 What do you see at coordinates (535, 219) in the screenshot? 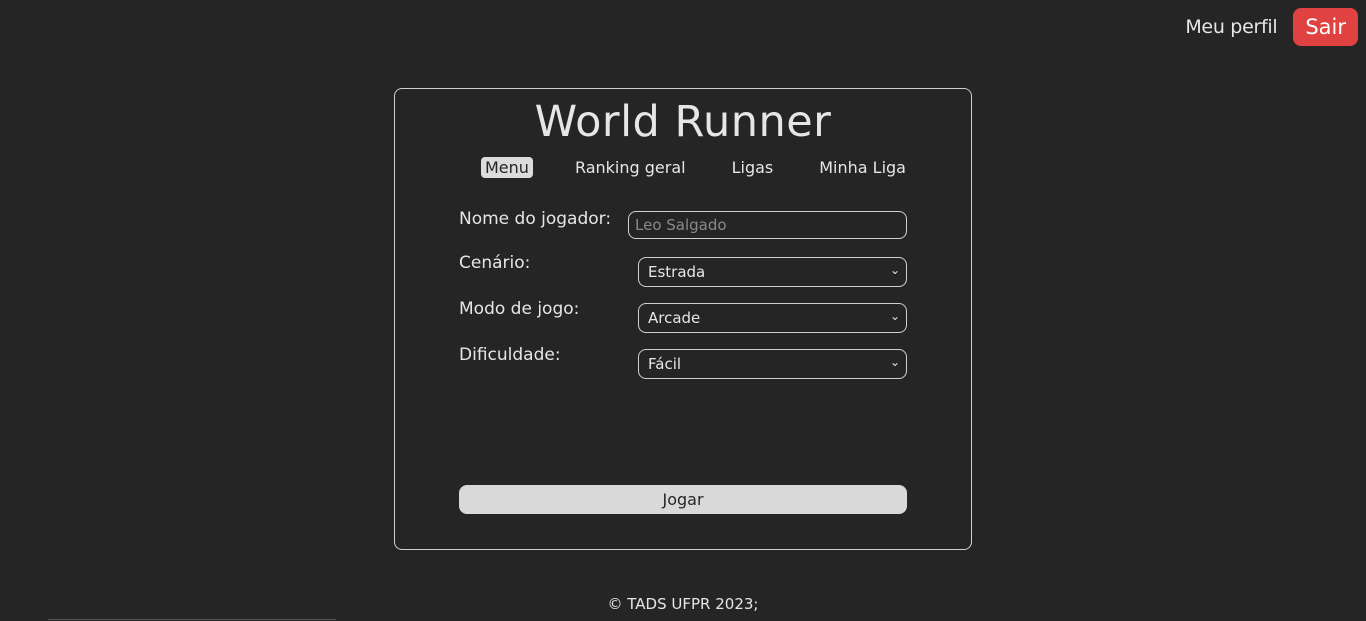
I see `player-name-label: Nome do jogador:` at bounding box center [535, 219].